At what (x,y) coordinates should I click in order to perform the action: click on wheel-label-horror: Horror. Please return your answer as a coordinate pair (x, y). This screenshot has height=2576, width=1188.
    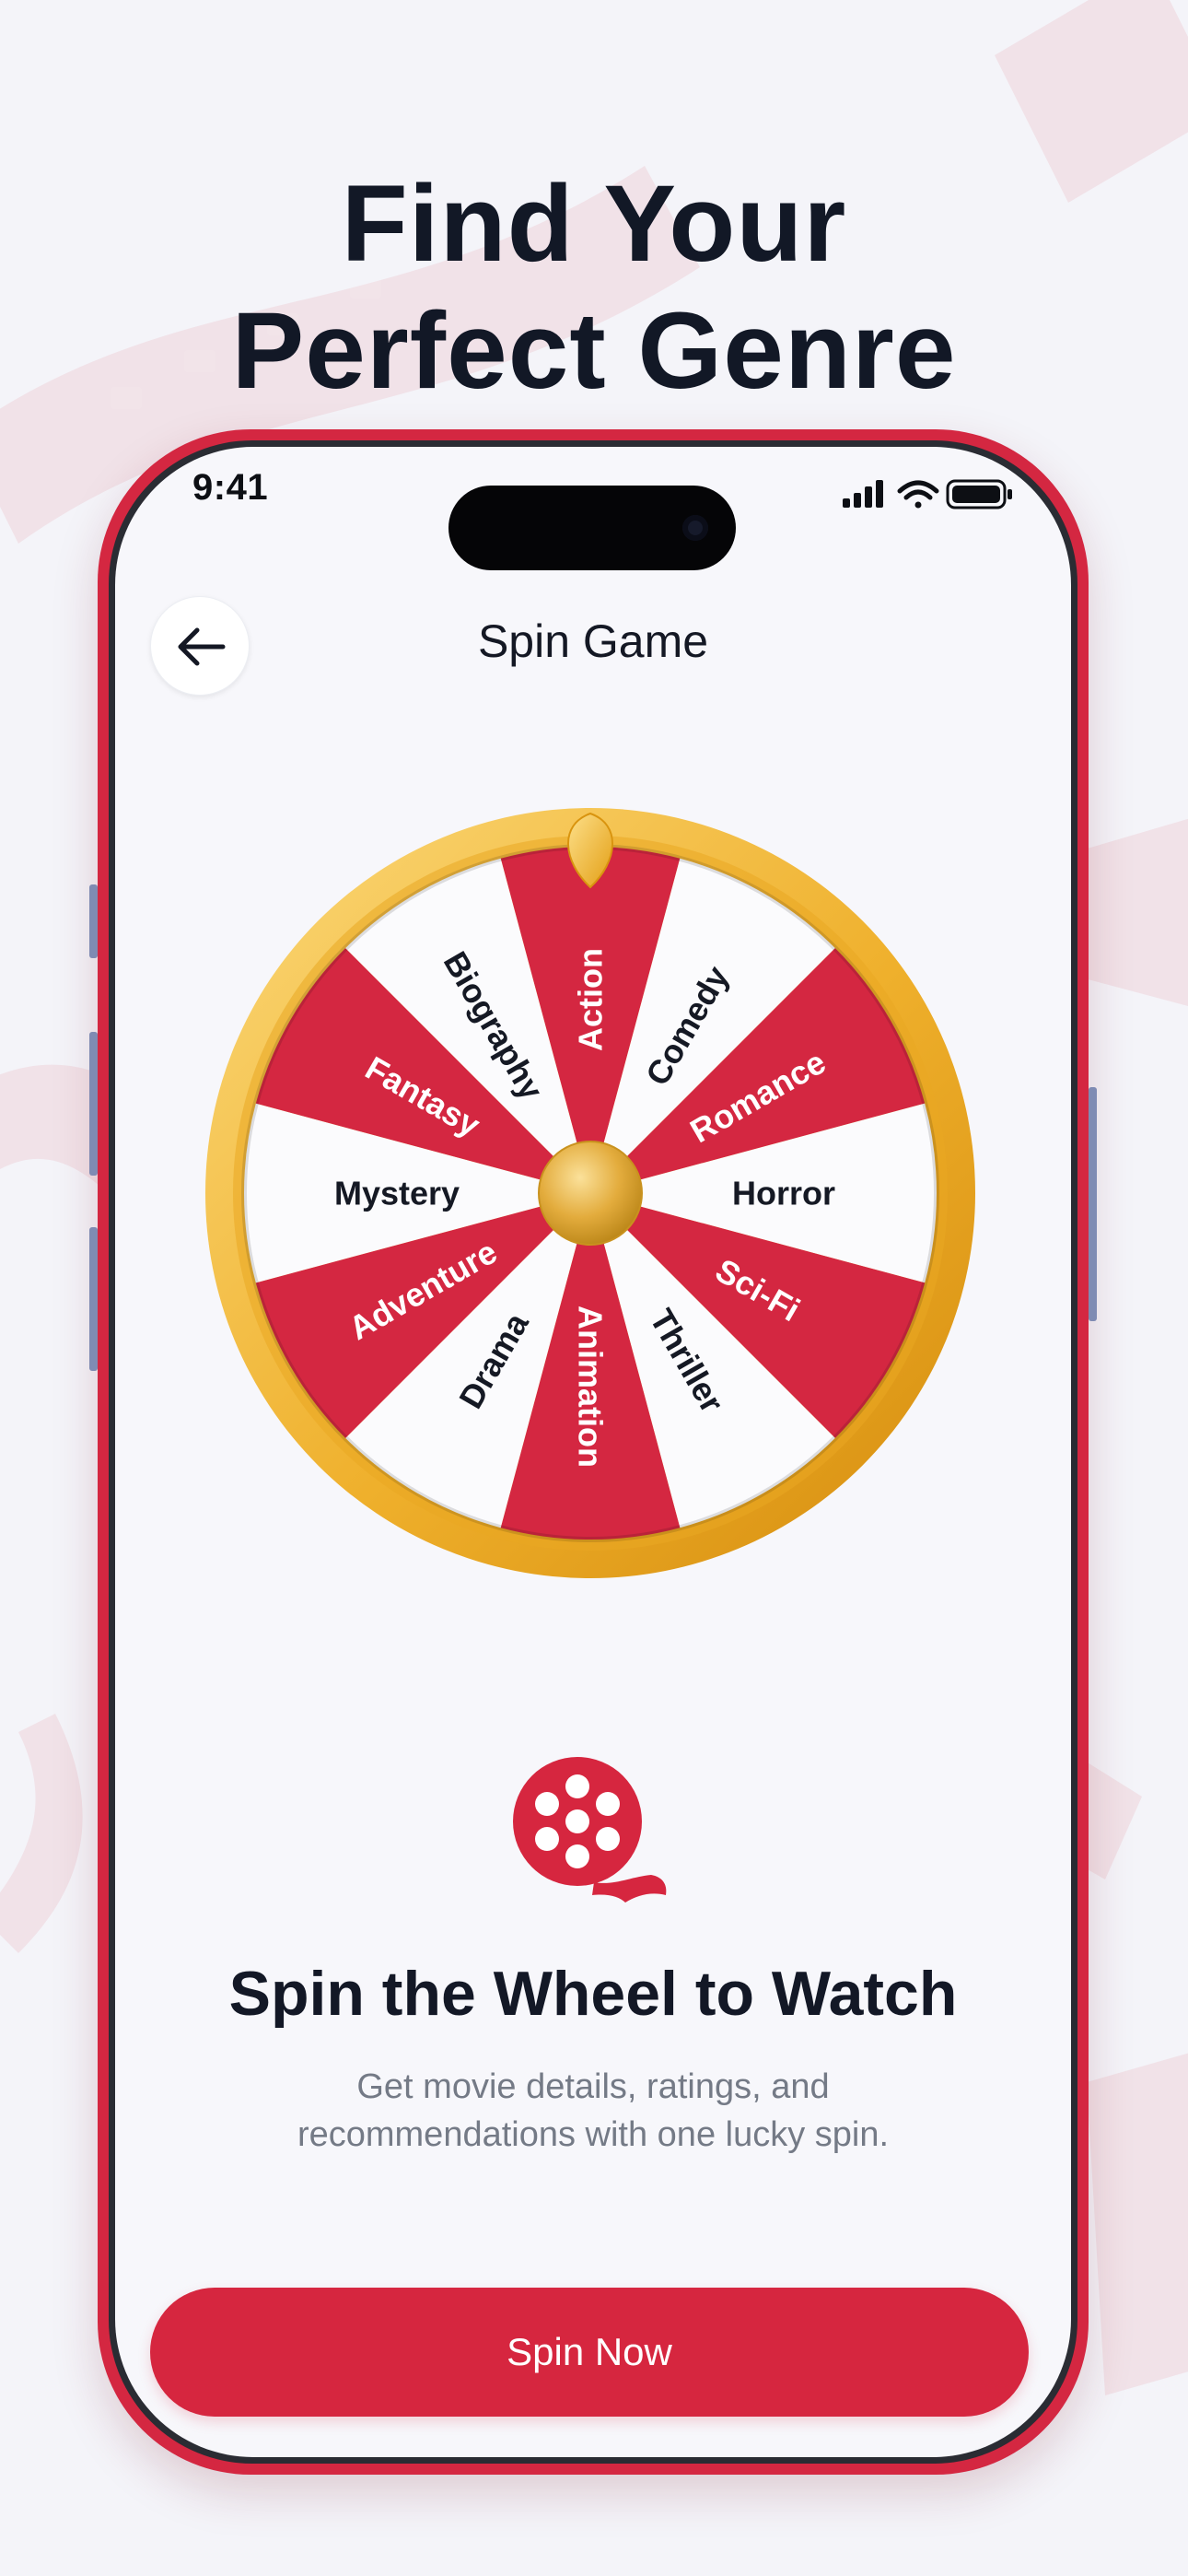
    Looking at the image, I should click on (783, 1193).